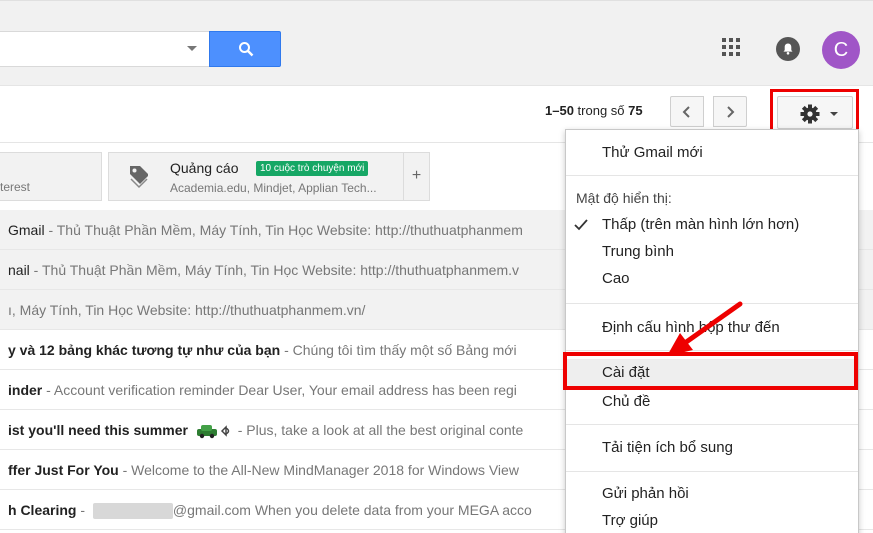  What do you see at coordinates (601, 110) in the screenshot?
I see `page-of-label: trong số` at bounding box center [601, 110].